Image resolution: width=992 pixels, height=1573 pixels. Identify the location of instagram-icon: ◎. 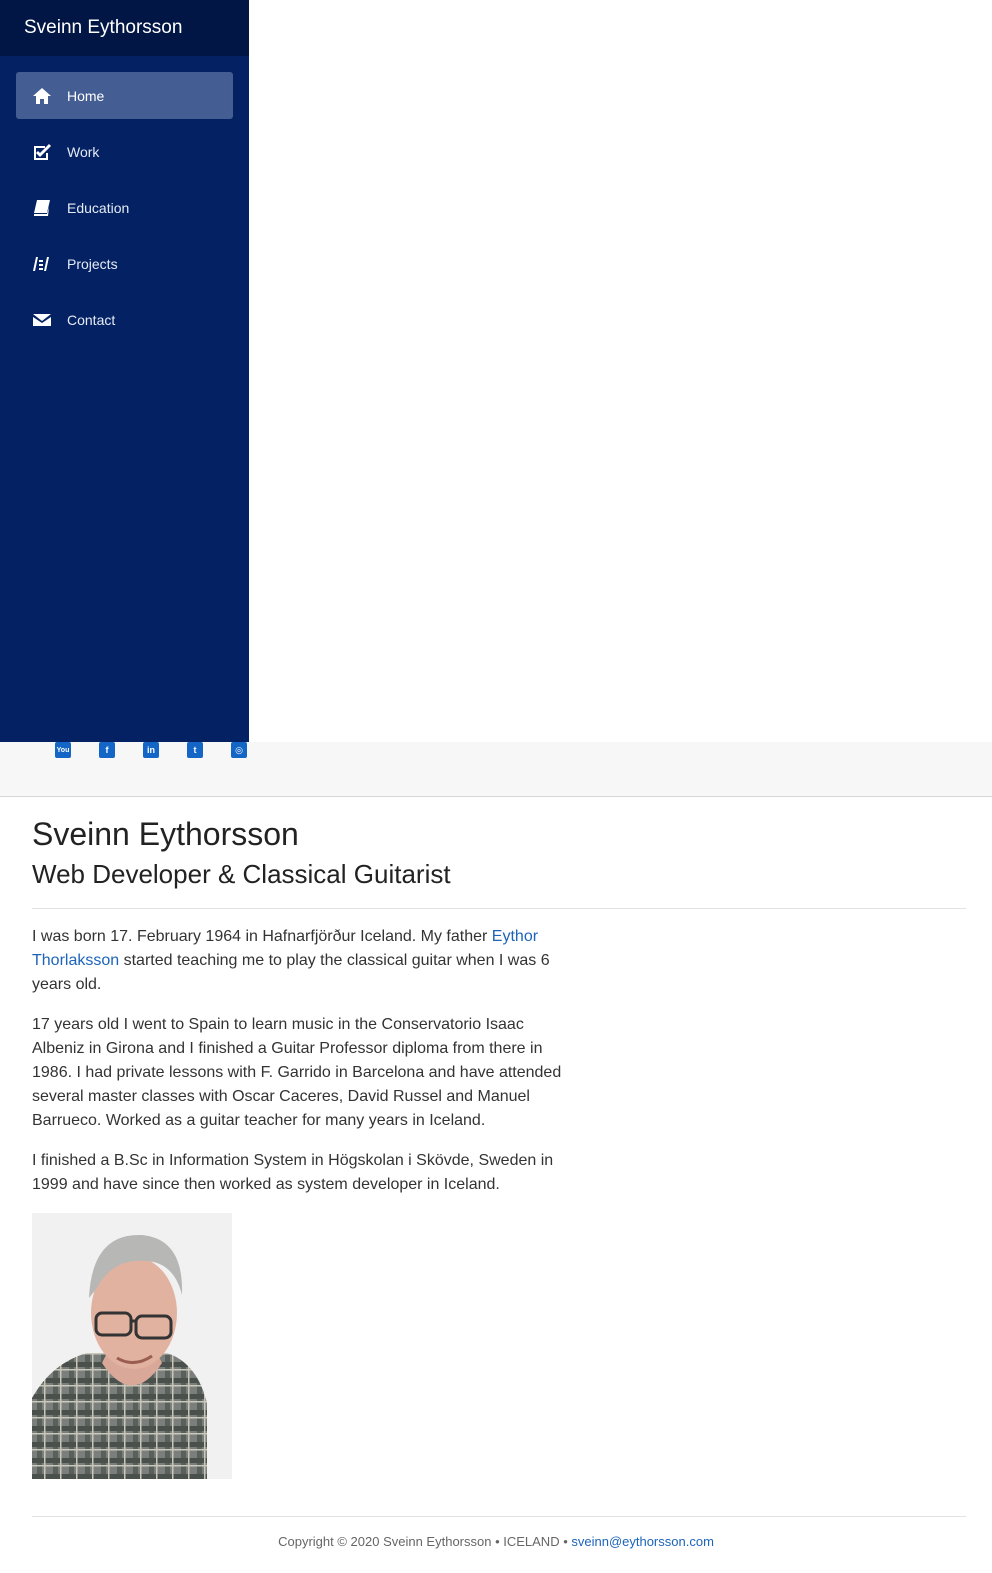
(239, 750).